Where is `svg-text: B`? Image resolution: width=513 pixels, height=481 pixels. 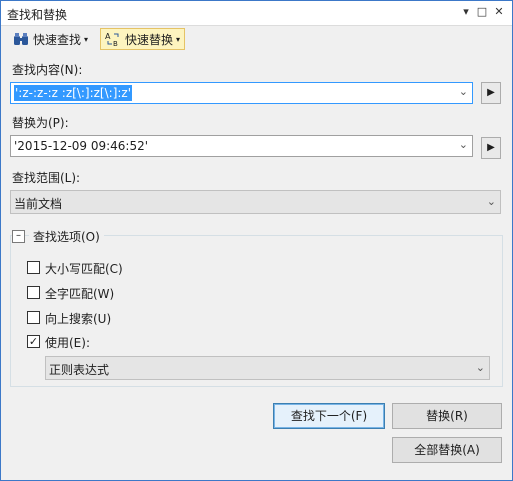
svg-text: B is located at coordinates (115, 43).